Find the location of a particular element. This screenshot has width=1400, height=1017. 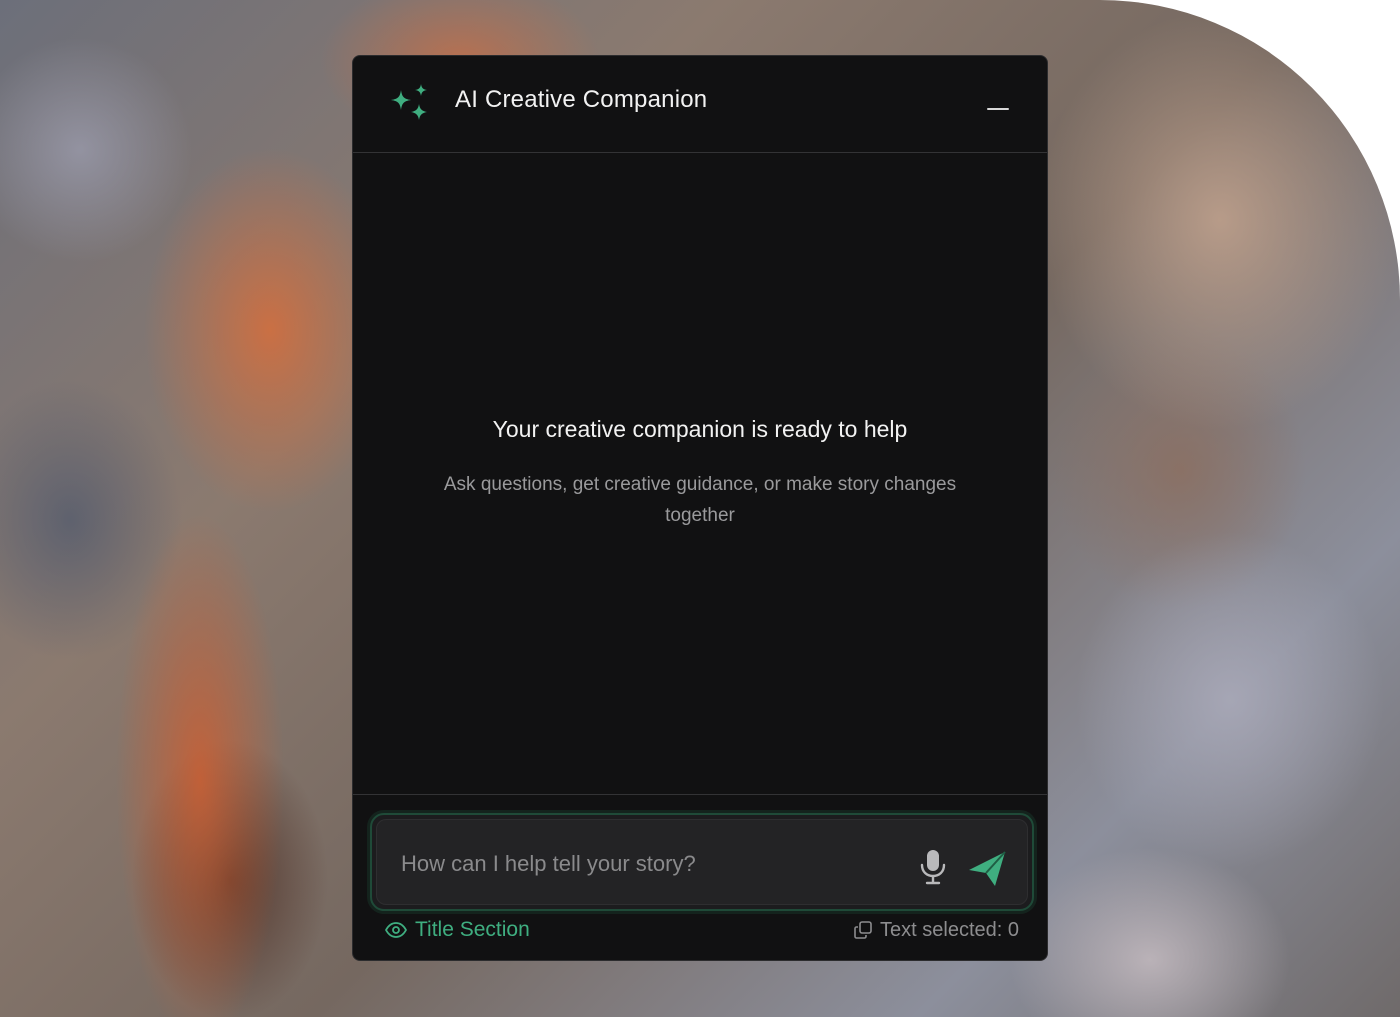

send-icon is located at coordinates (987, 868).